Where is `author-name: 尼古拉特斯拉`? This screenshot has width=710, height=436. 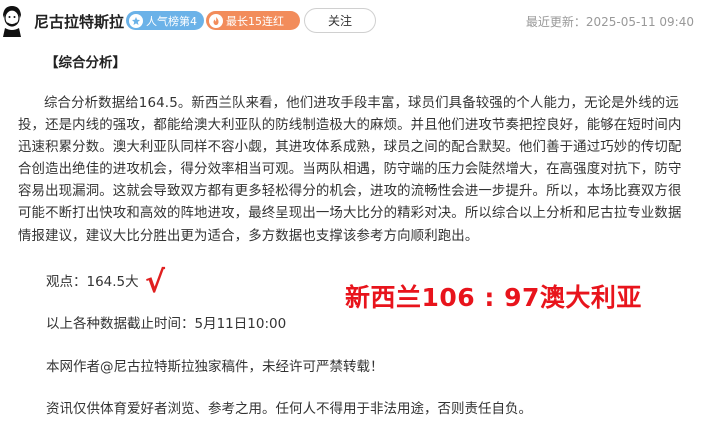 author-name: 尼古拉特斯拉 is located at coordinates (79, 21).